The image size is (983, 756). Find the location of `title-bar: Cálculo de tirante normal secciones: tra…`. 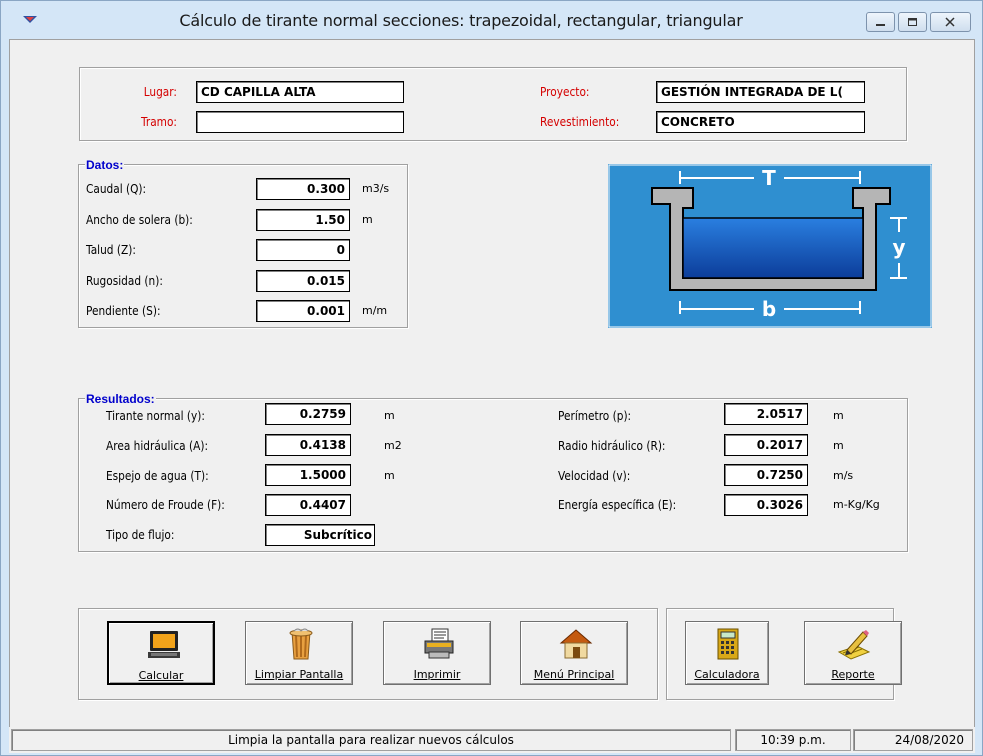

title-bar: Cálculo de tirante normal secciones: tra… is located at coordinates (491, 20).